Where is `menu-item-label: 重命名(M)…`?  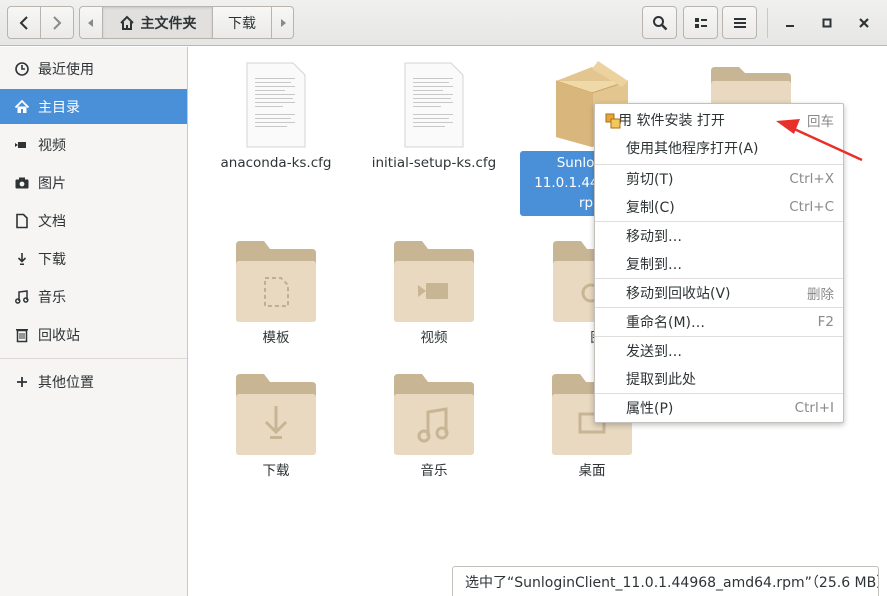
menu-item-label: 重命名(M)… is located at coordinates (666, 323).